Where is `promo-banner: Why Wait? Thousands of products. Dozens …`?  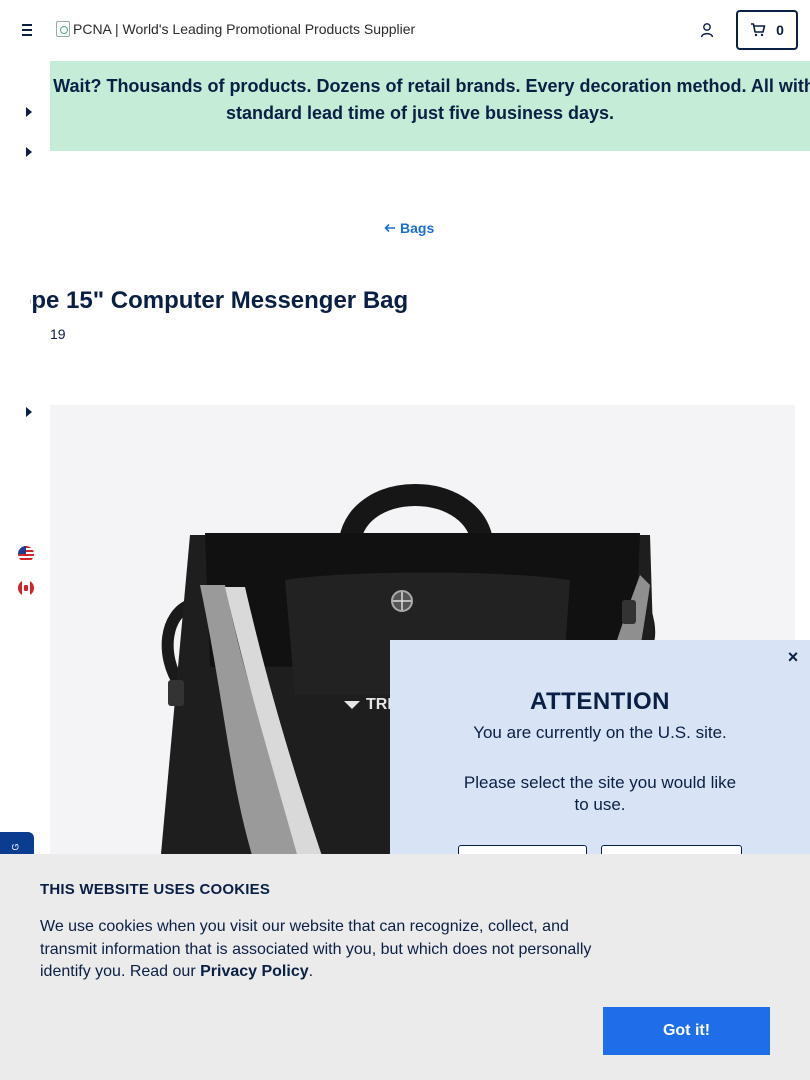 promo-banner: Why Wait? Thousands of products. Dozens … is located at coordinates (430, 106).